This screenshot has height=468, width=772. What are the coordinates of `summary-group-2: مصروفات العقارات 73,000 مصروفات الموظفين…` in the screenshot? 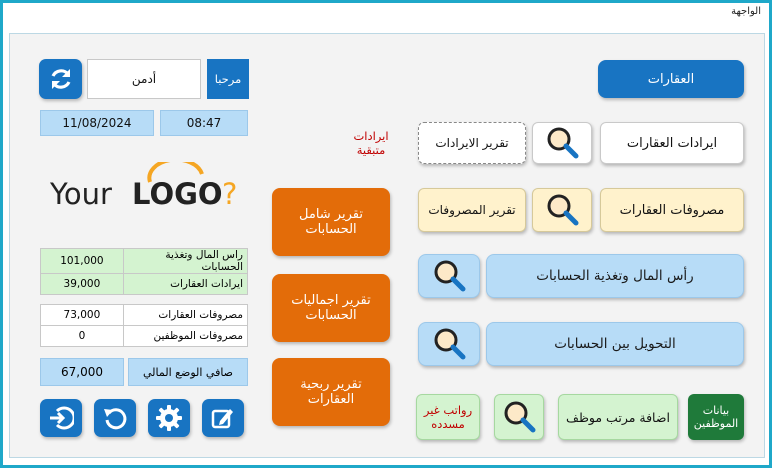 It's located at (144, 325).